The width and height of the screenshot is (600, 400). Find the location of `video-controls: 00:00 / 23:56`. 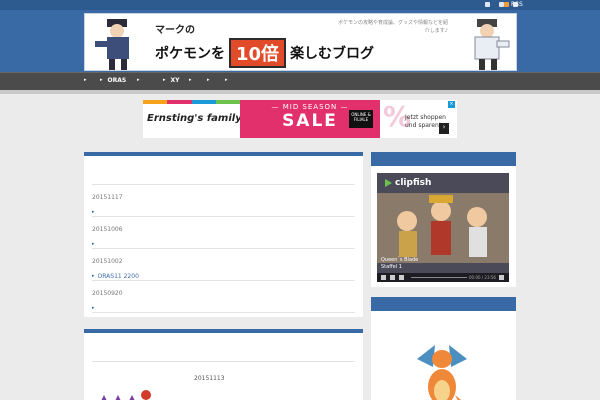

video-controls: 00:00 / 23:56 is located at coordinates (443, 277).